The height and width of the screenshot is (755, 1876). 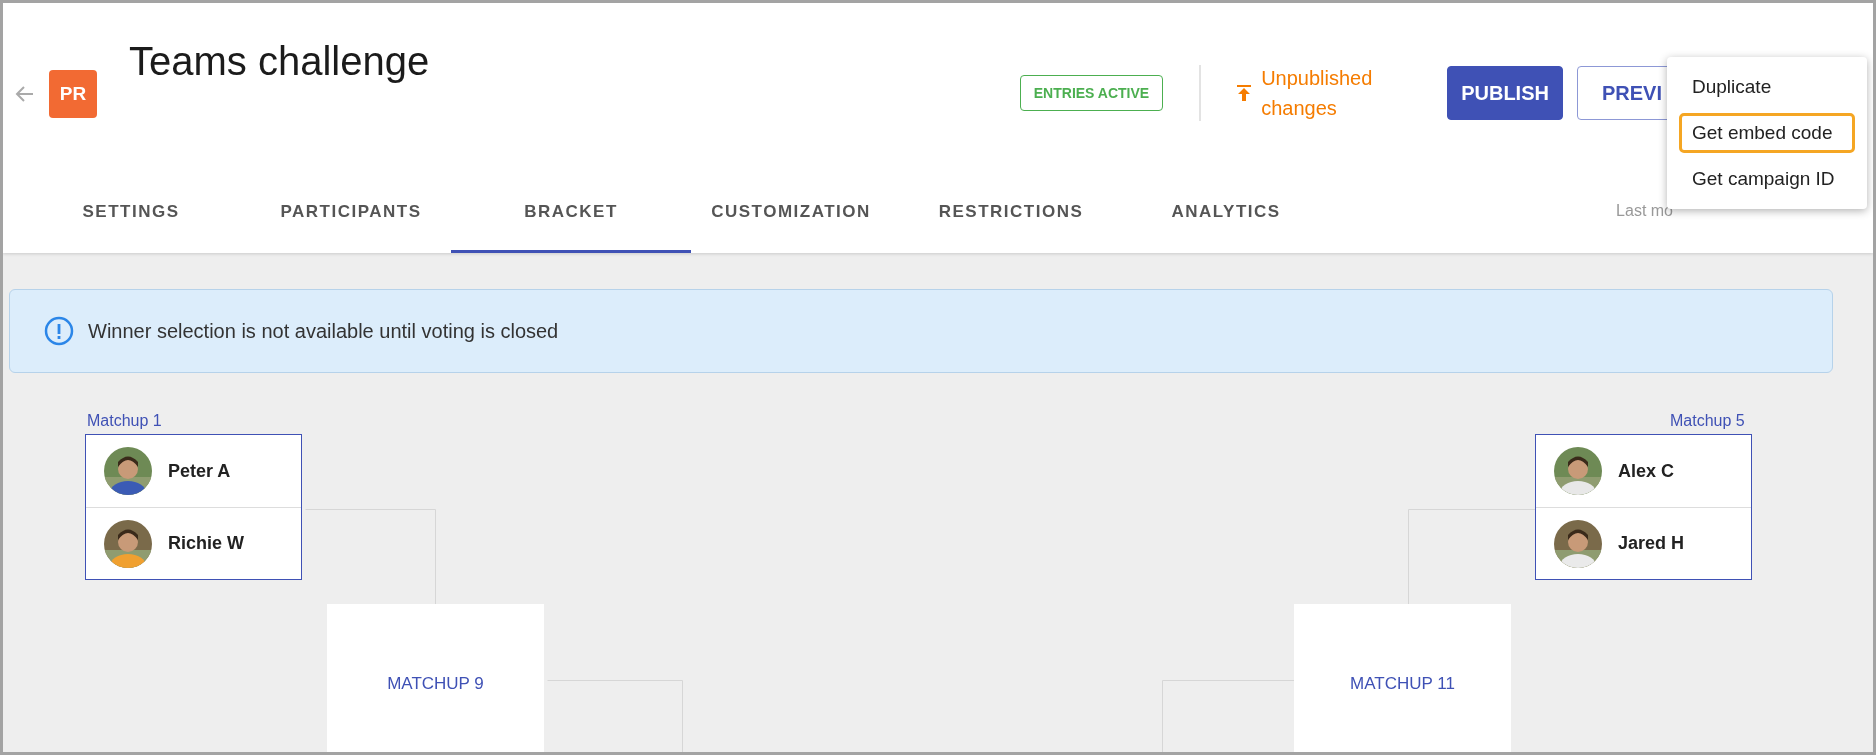 What do you see at coordinates (1091, 93) in the screenshot?
I see `status-badge: ENTRIES ACTIVE` at bounding box center [1091, 93].